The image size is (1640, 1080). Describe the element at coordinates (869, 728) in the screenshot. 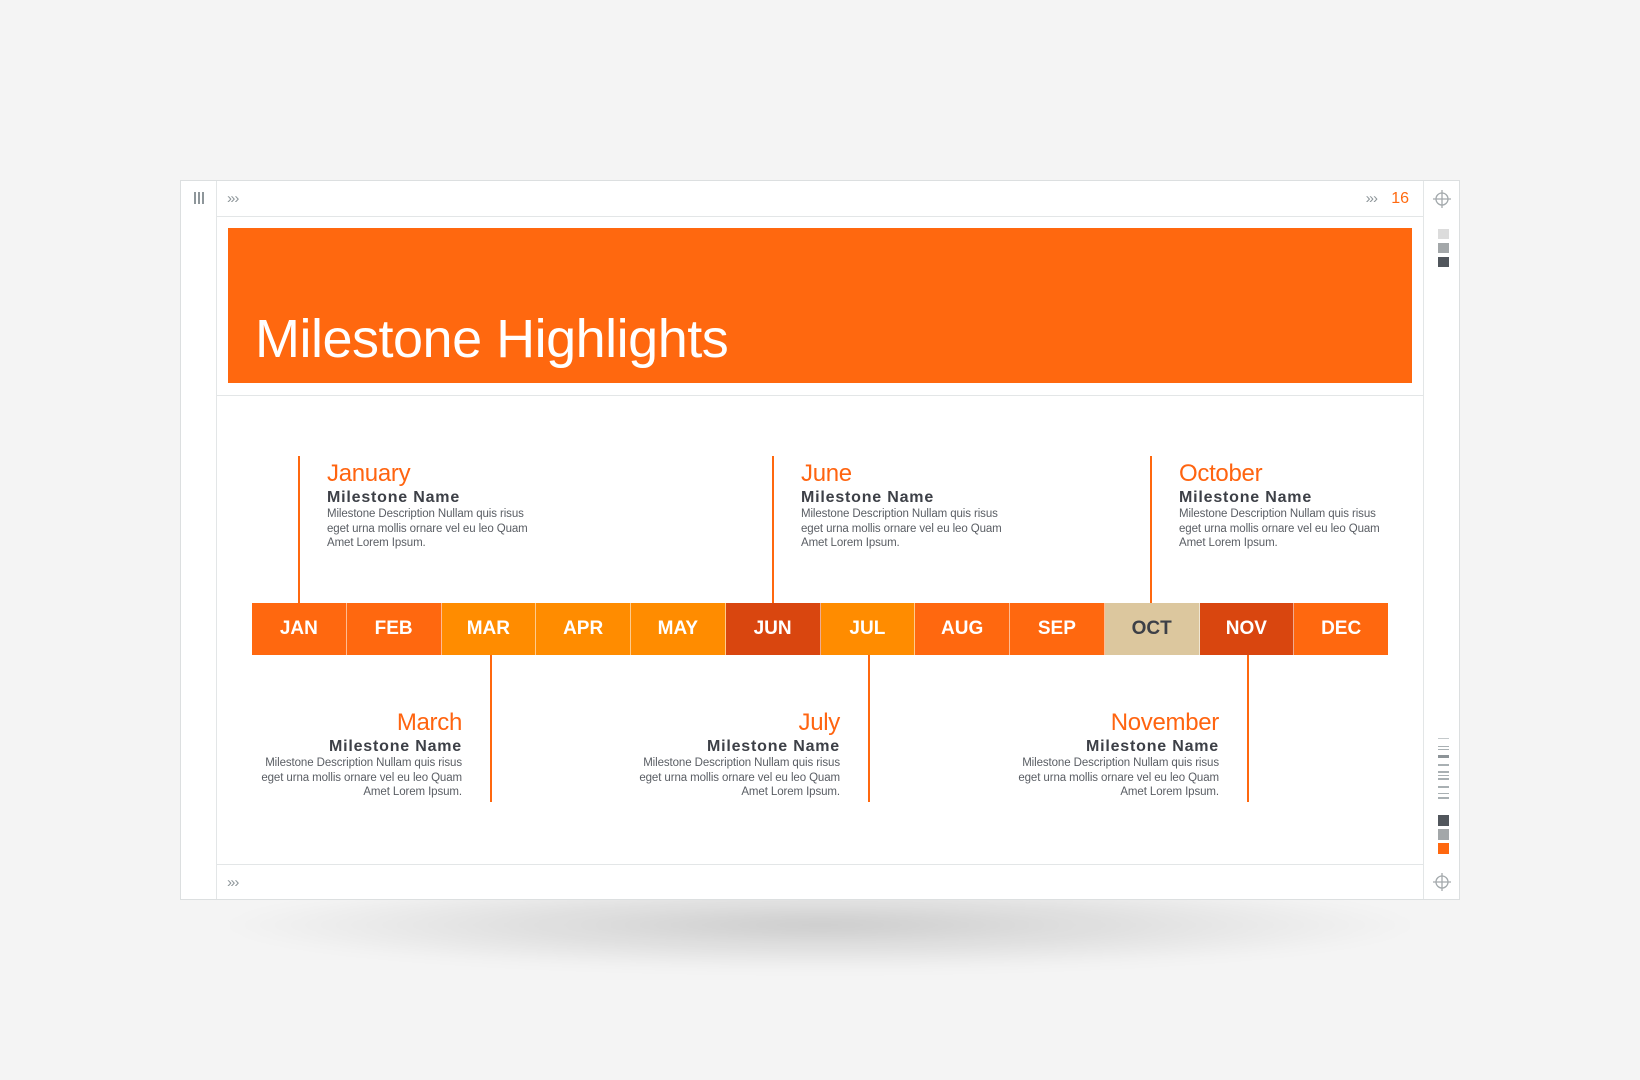

I see `connector-line-july` at that location.